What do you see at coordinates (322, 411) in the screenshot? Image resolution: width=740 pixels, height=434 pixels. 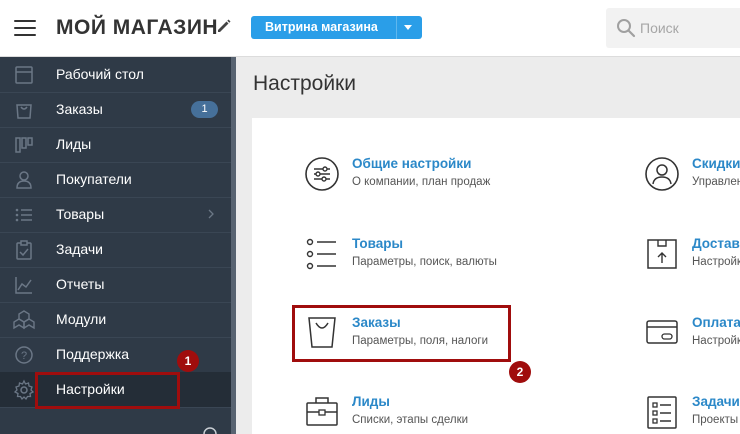 I see `briefcase-icon` at bounding box center [322, 411].